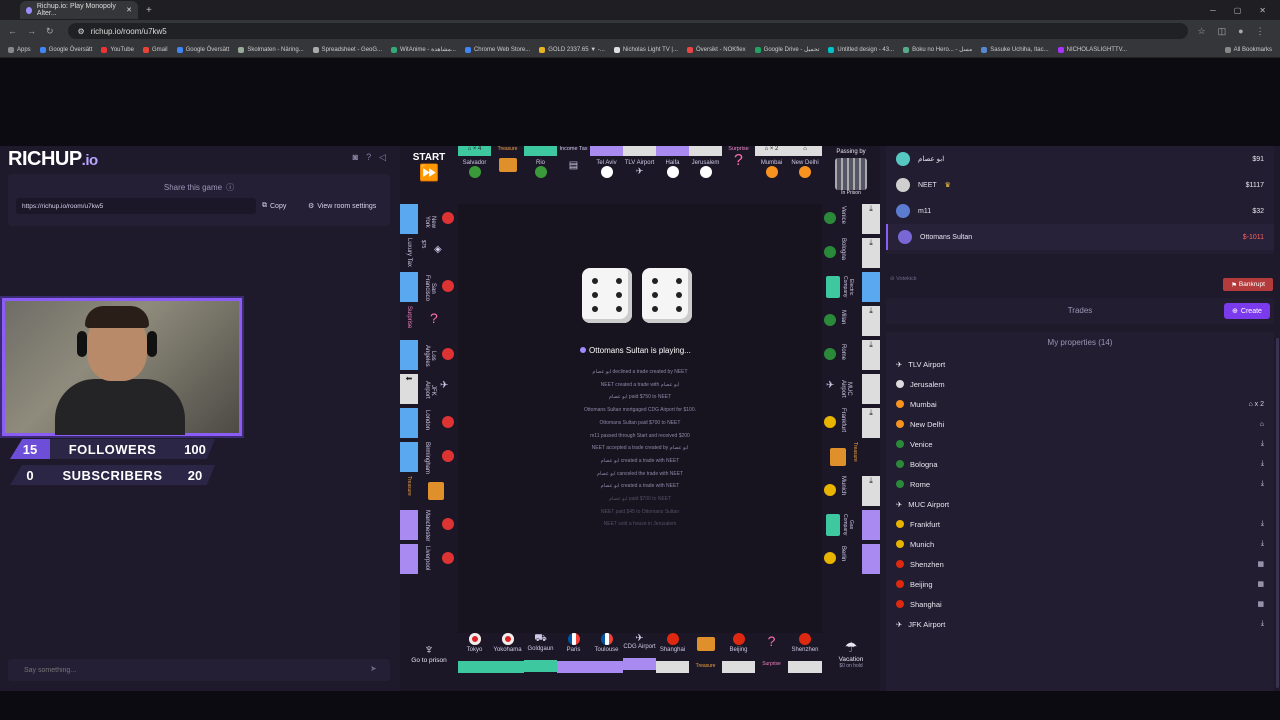 Image resolution: width=1280 pixels, height=720 pixels. I want to click on help-icon: ?, so click(368, 157).